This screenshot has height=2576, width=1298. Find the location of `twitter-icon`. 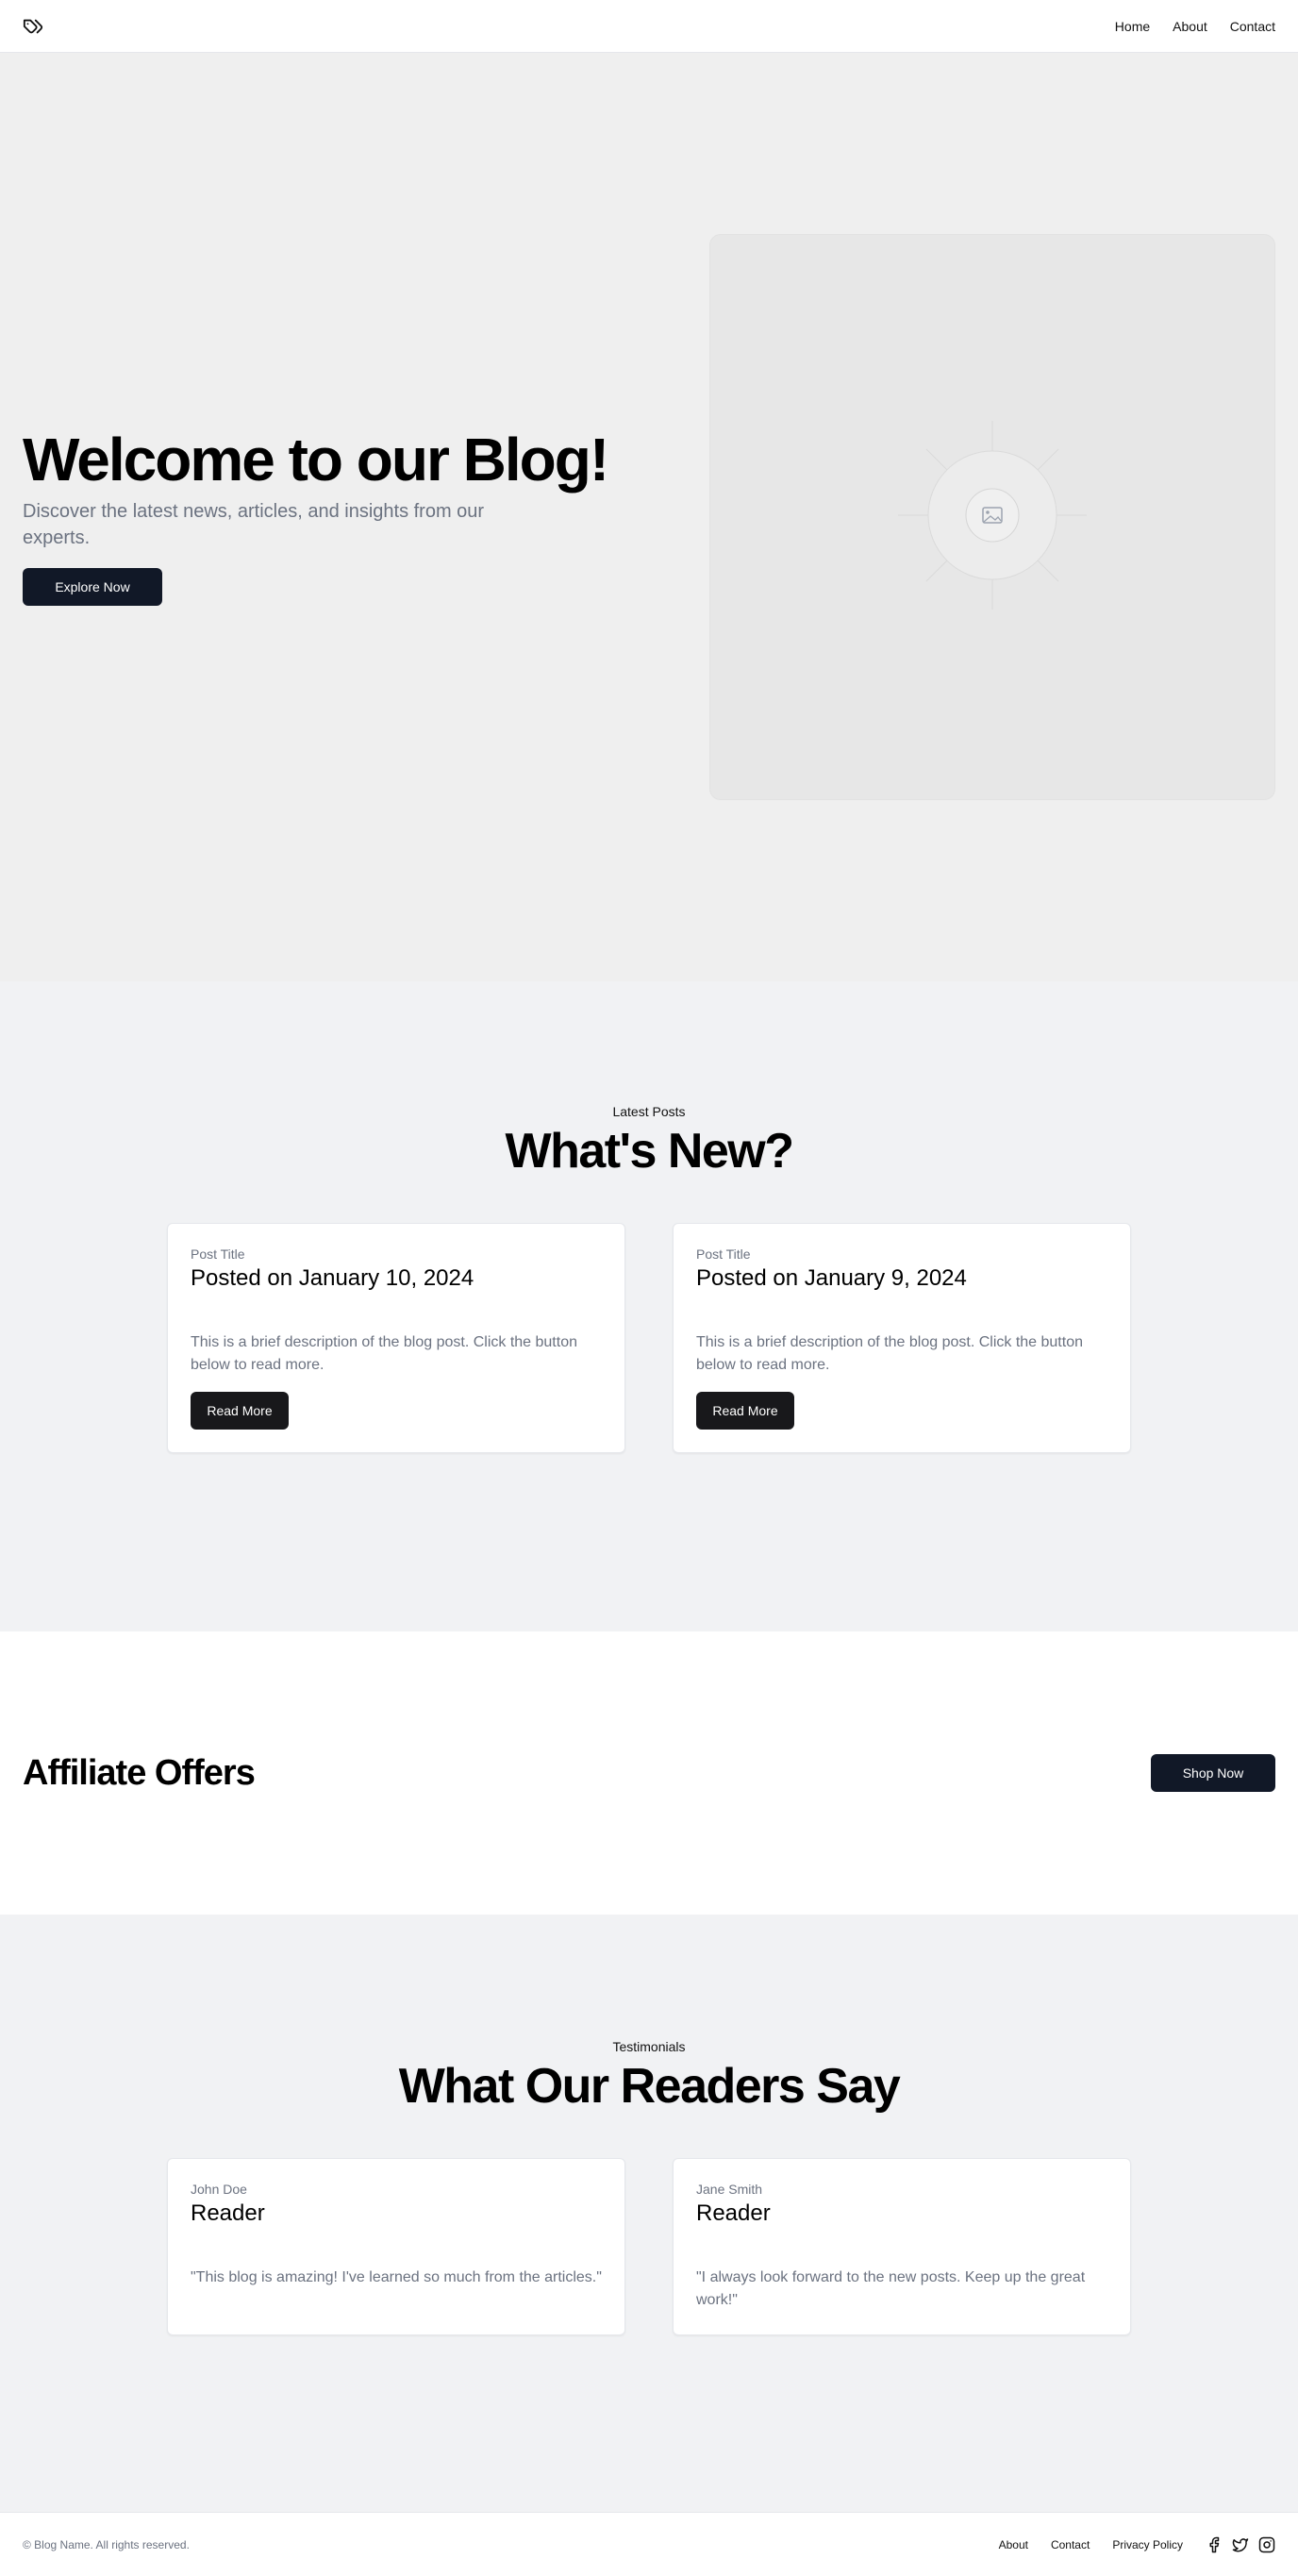

twitter-icon is located at coordinates (1240, 2544).